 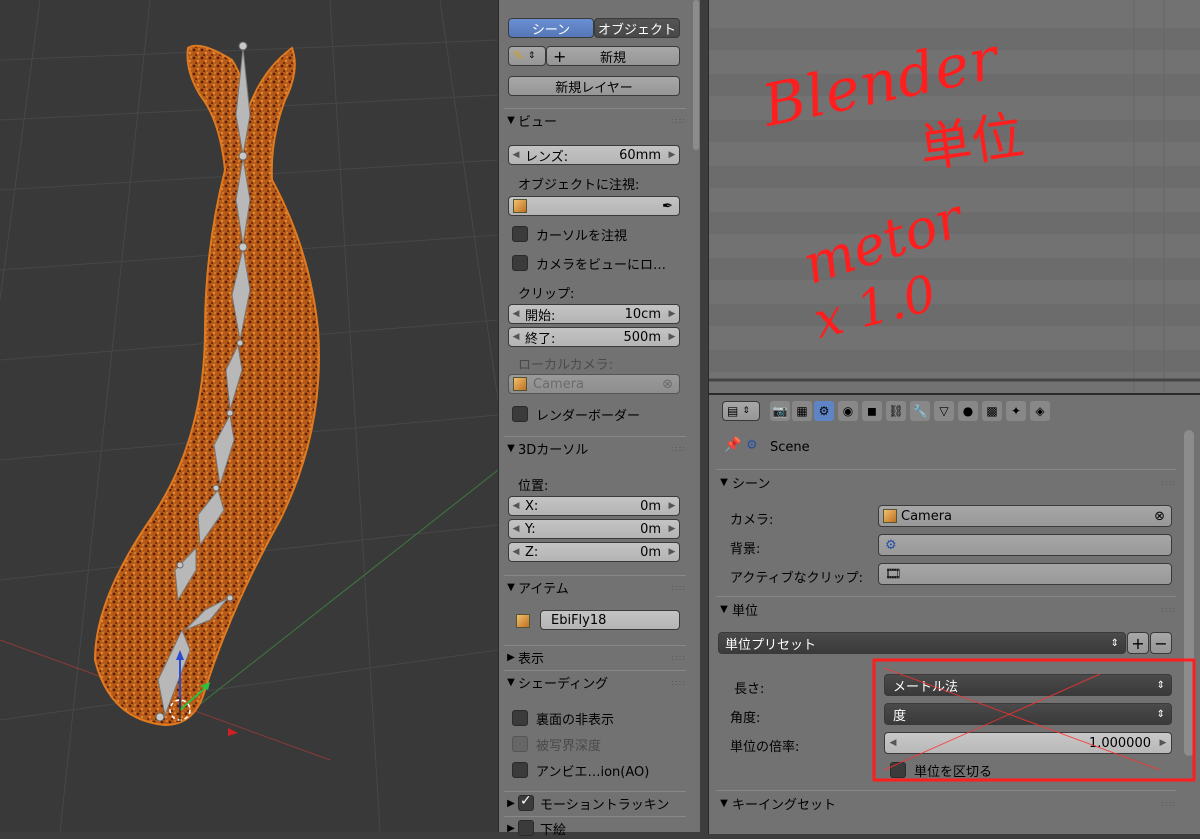 I want to click on keying-sets-panel-title: キーイングセット, so click(x=784, y=805).